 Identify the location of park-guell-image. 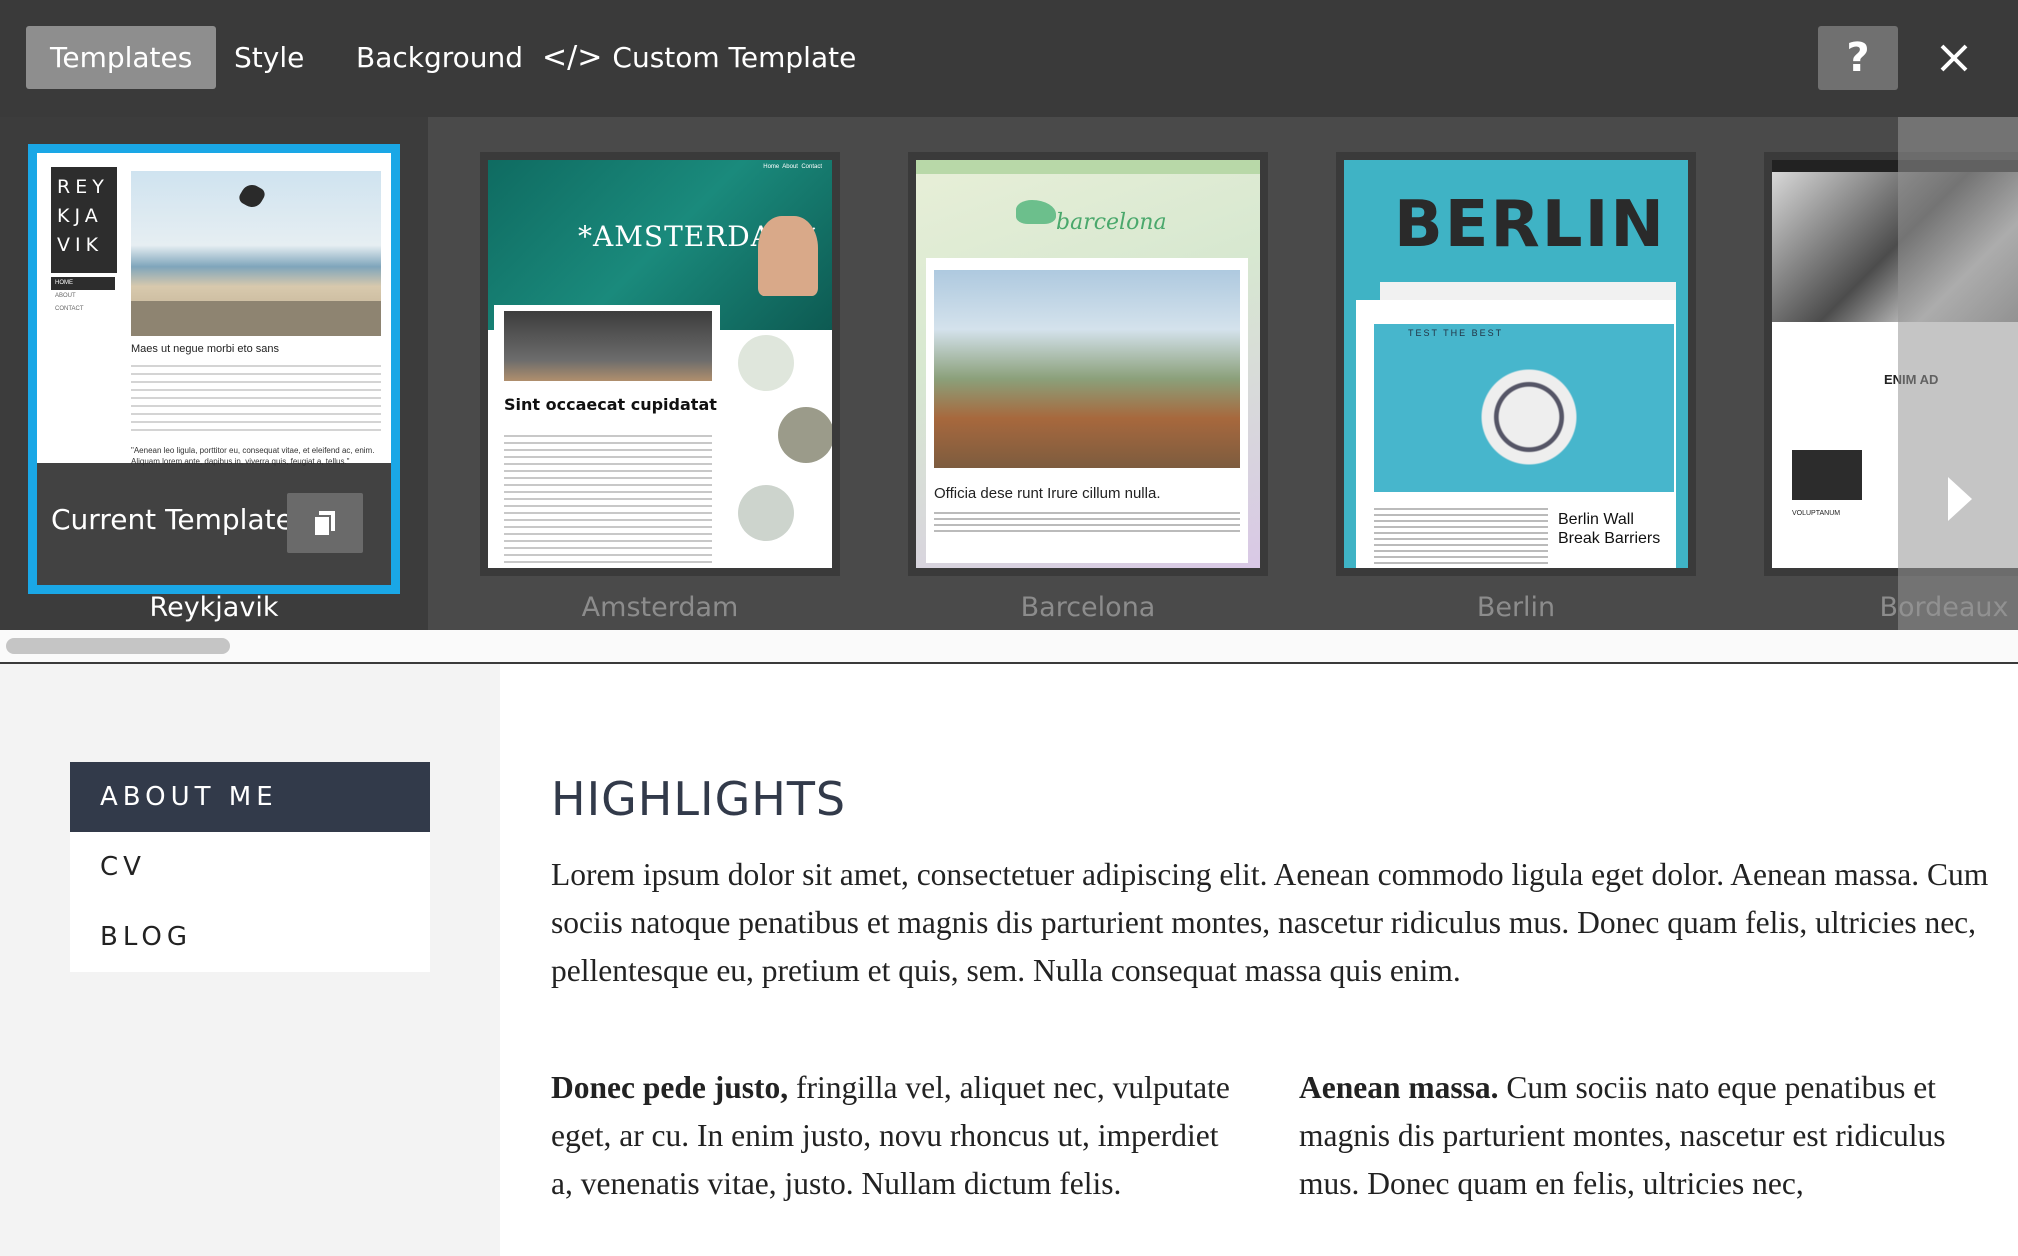
(1087, 369).